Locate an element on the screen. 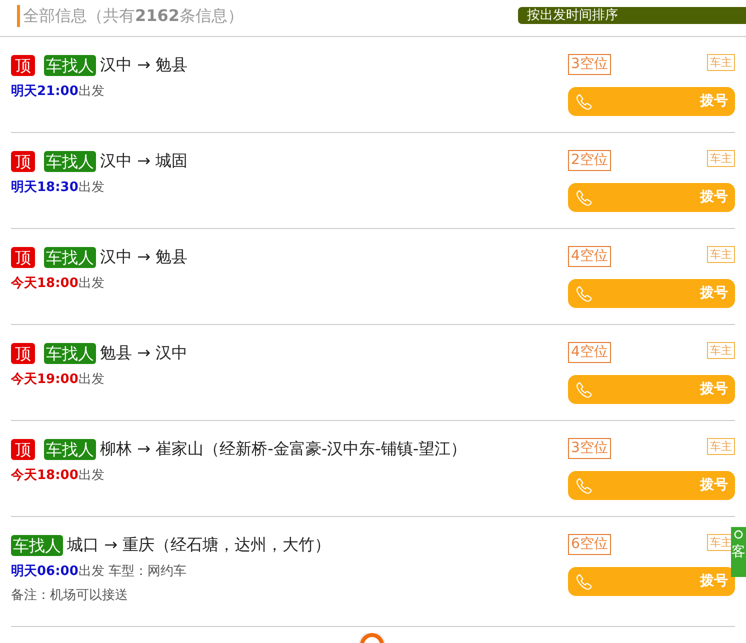 This screenshot has width=746, height=643. circle-icon is located at coordinates (738, 534).